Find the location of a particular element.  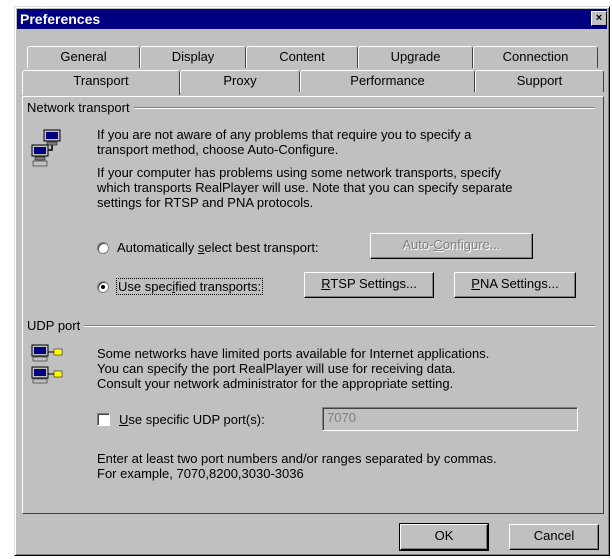

tab-general: General is located at coordinates (83, 57).